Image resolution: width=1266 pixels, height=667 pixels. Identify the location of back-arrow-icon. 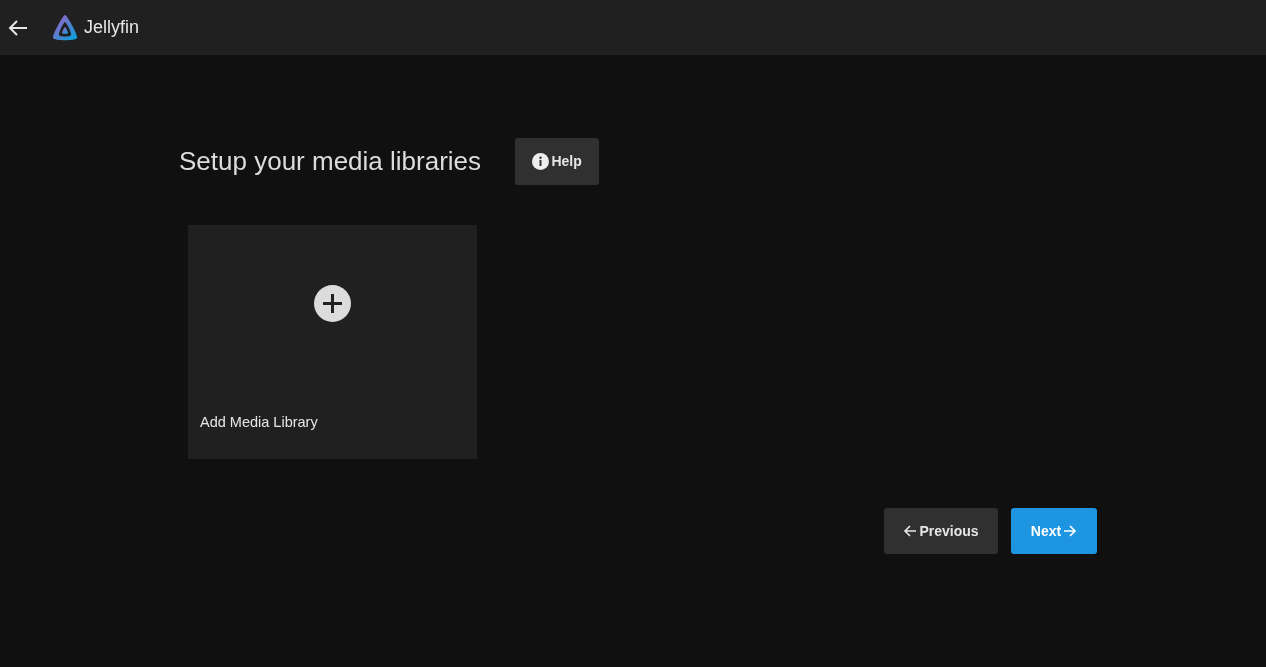
(18, 27).